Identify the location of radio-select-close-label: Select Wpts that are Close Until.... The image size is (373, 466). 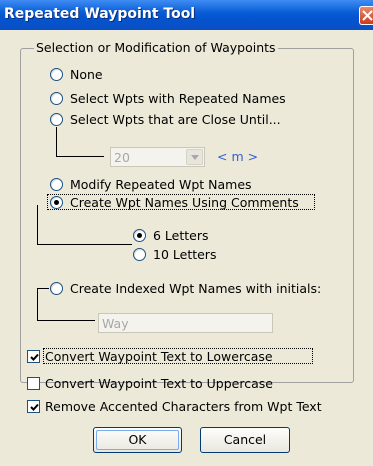
(175, 119).